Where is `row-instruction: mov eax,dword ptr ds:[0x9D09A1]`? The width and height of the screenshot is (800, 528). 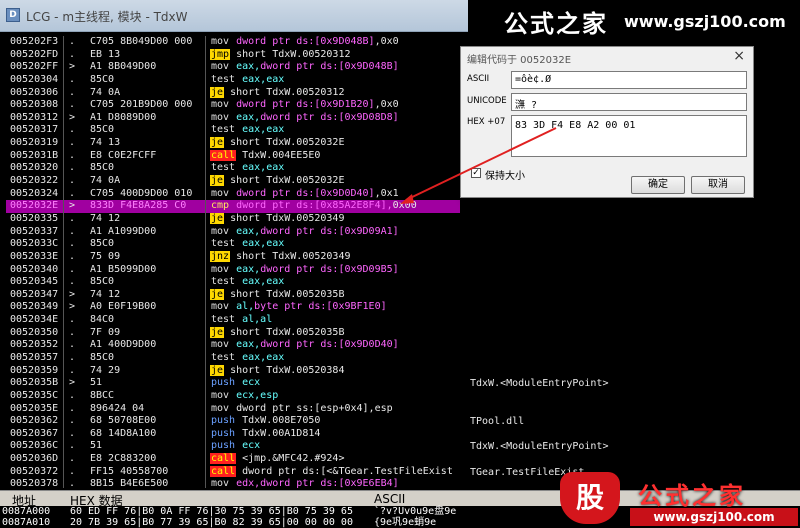 row-instruction: mov eax,dword ptr ds:[0x9D09A1] is located at coordinates (304, 232).